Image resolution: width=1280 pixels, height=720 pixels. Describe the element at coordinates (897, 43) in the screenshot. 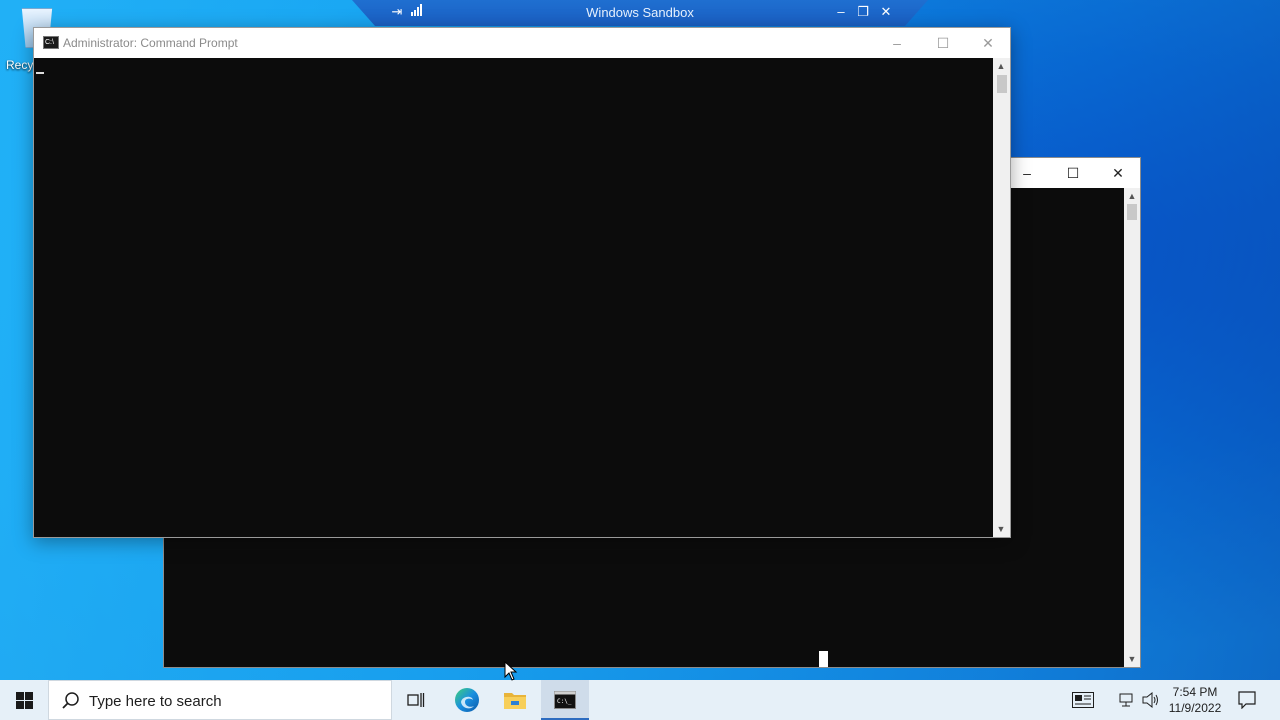

I see `minimize-button: –` at that location.